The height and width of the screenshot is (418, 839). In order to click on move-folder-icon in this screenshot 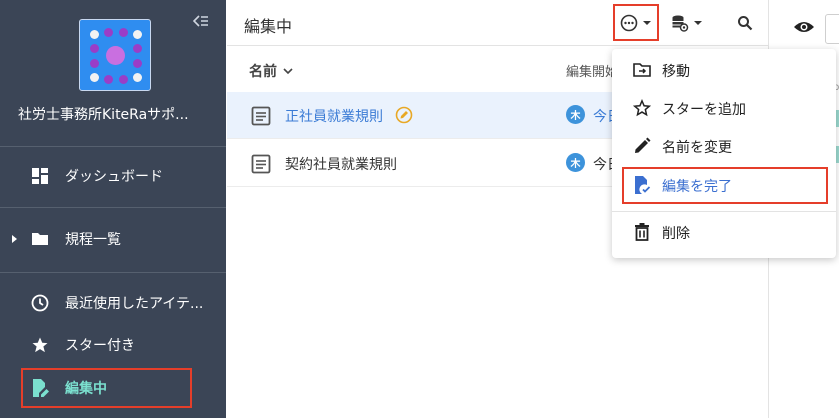, I will do `click(642, 70)`.